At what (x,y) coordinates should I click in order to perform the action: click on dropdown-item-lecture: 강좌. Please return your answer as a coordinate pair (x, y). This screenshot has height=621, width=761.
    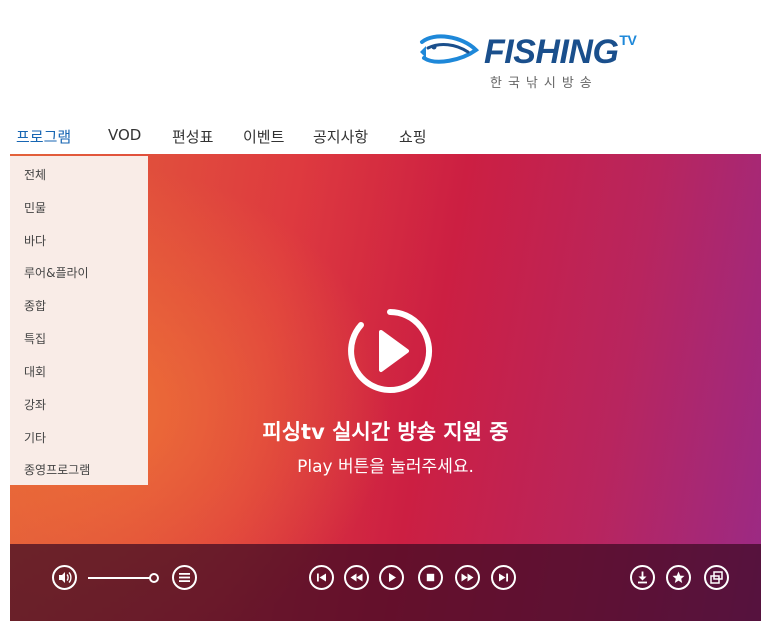
    Looking at the image, I should click on (35, 404).